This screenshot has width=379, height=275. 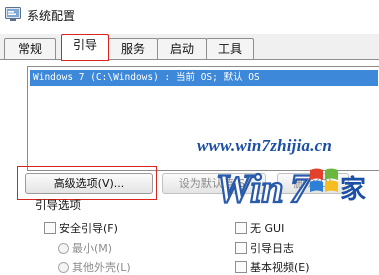 I want to click on tab-tools: 工具, so click(x=230, y=49).